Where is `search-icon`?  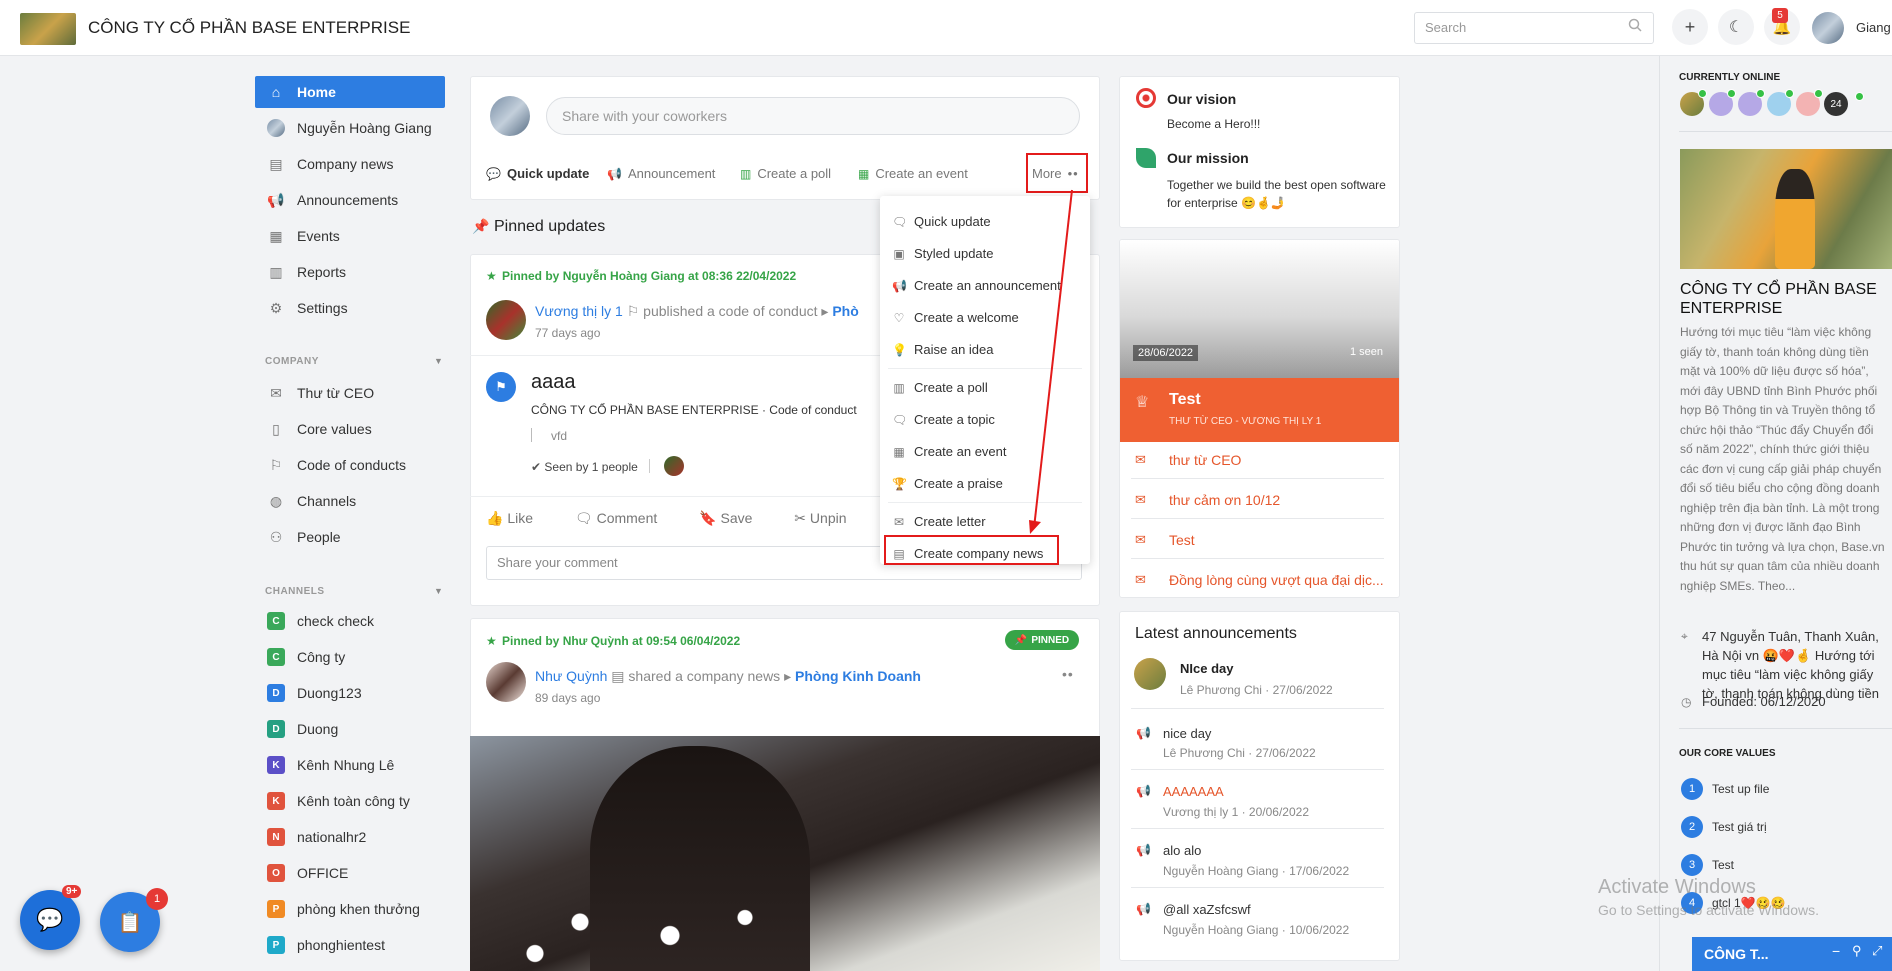 search-icon is located at coordinates (1635, 25).